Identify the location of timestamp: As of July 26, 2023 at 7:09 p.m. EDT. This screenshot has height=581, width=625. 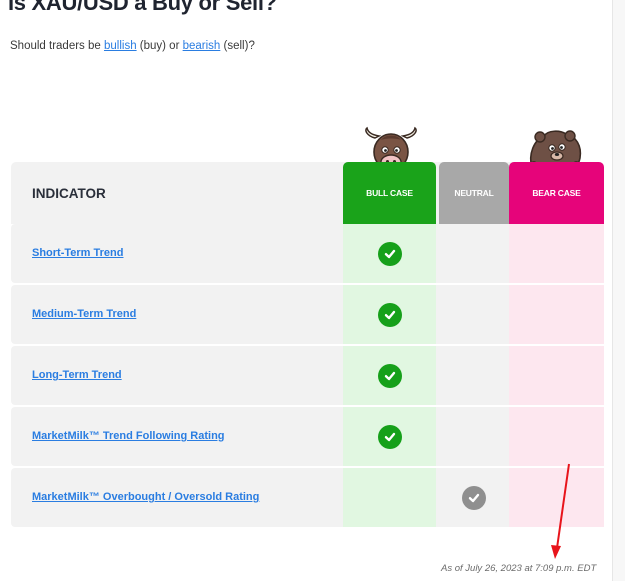
(519, 568).